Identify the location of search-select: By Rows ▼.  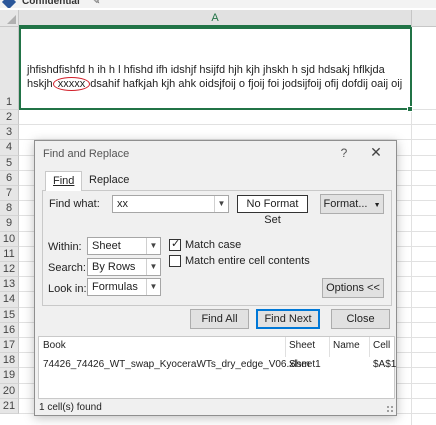
(124, 267).